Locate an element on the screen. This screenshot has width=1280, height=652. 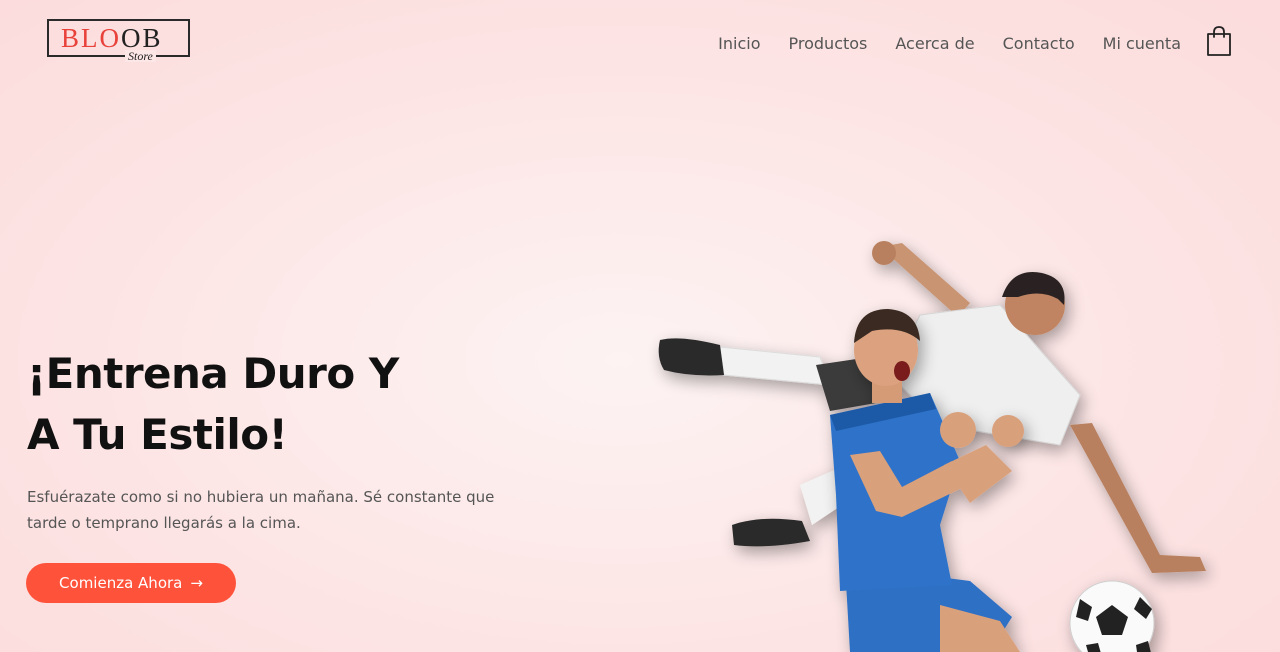
arrow-right-icon: → is located at coordinates (196, 583).